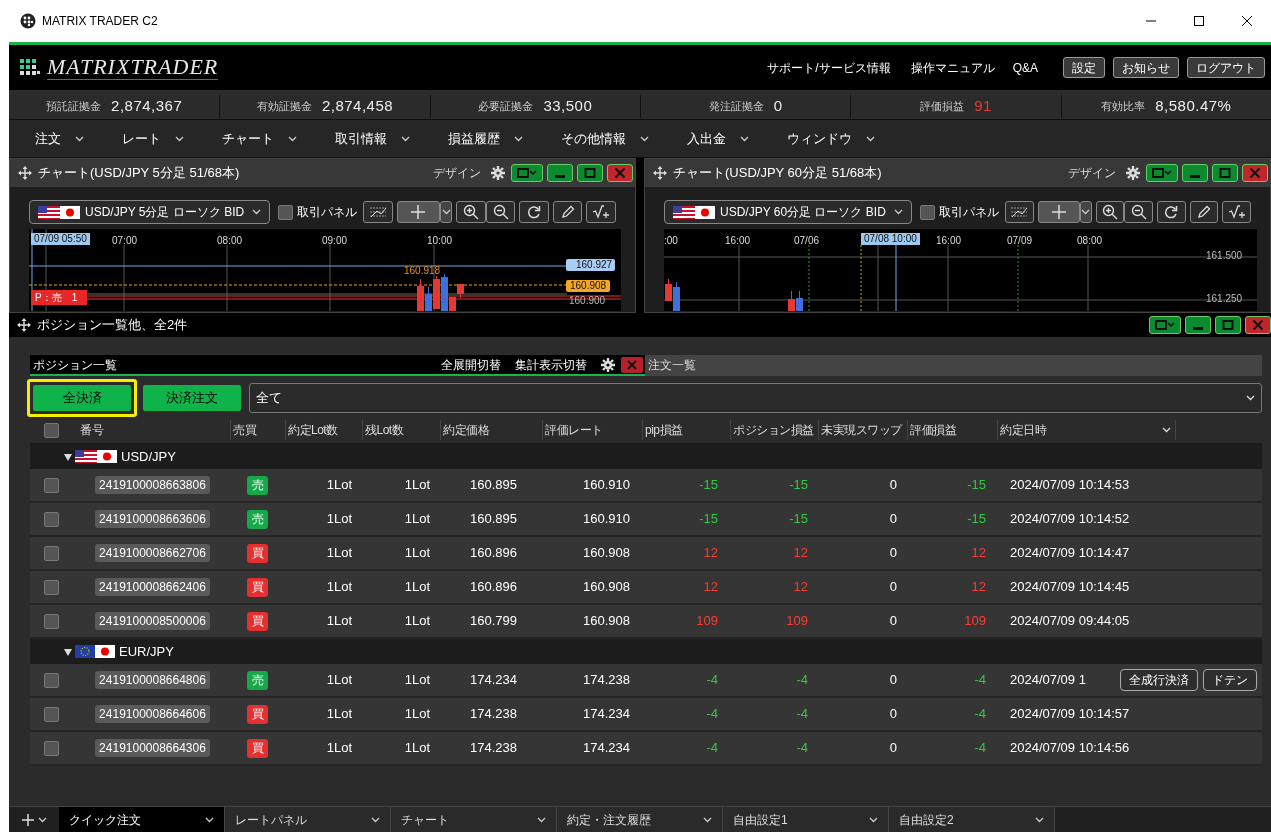 The width and height of the screenshot is (1271, 832). I want to click on header-link: Q&A, so click(1025, 67).